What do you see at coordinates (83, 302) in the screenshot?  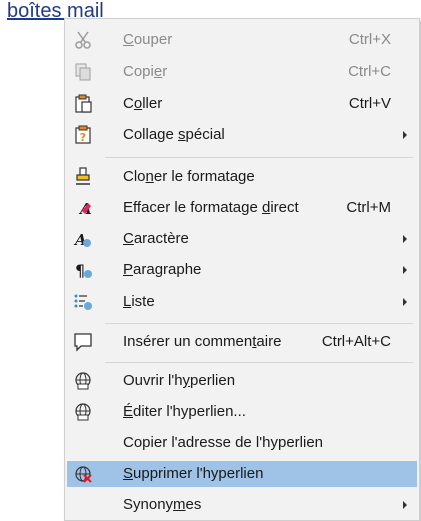 I see `list-icon` at bounding box center [83, 302].